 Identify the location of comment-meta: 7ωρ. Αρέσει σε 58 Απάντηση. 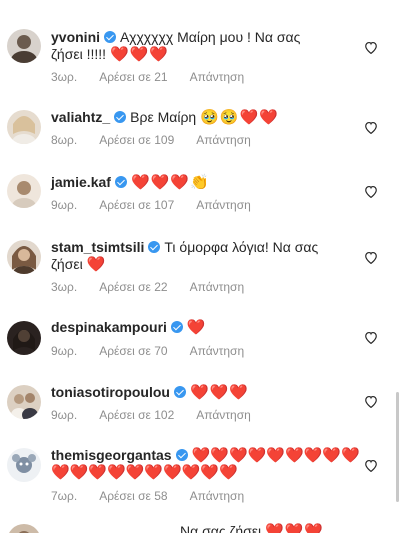
(158, 496).